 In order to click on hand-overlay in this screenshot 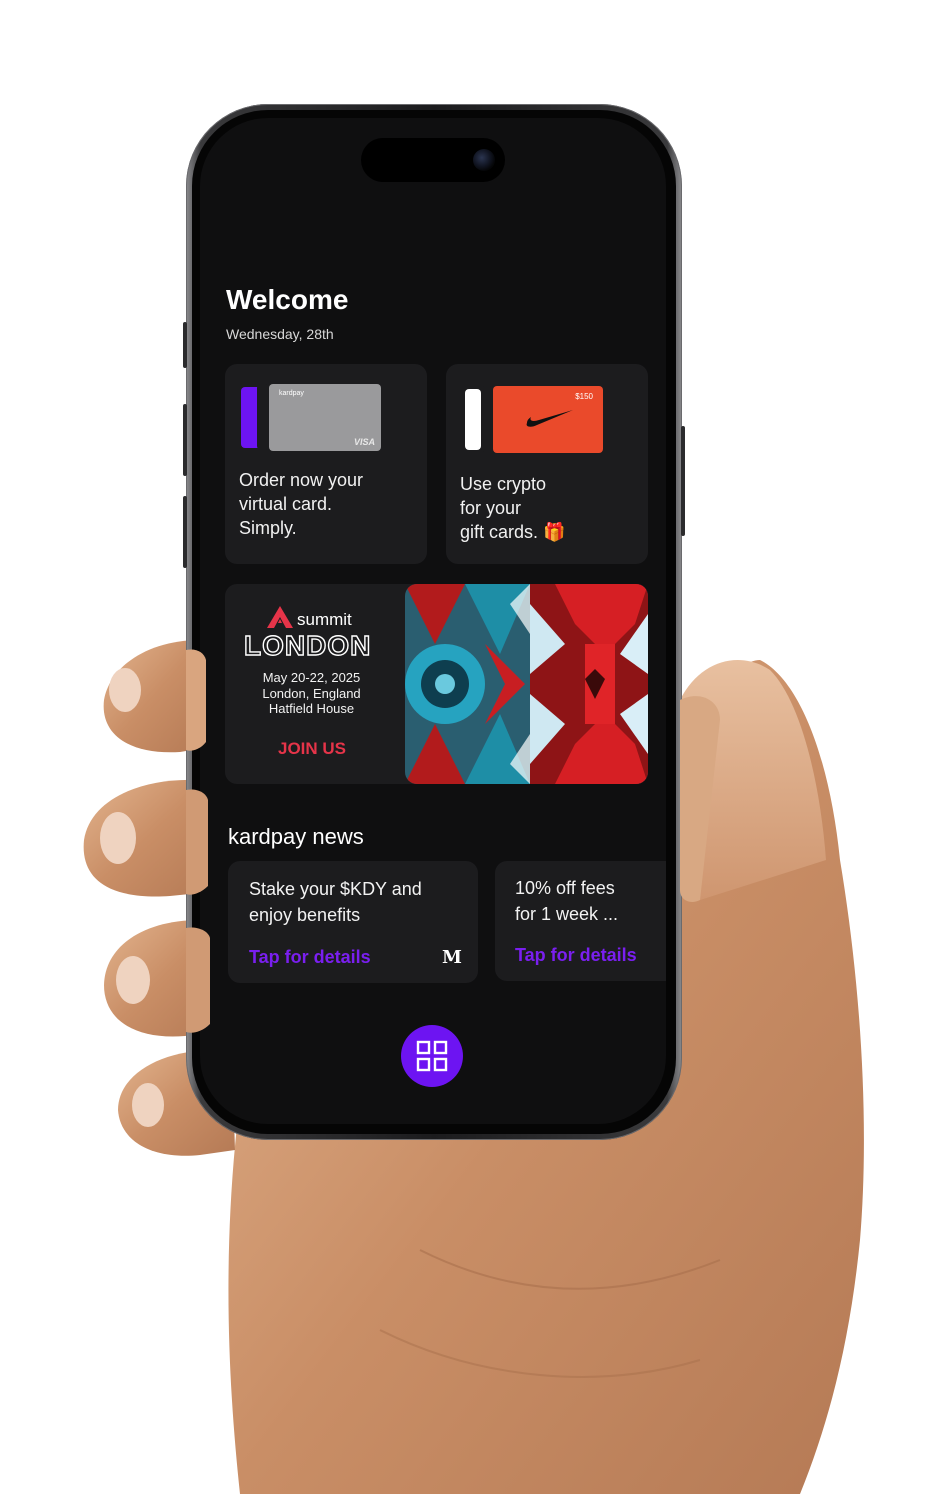, I will do `click(453, 841)`.